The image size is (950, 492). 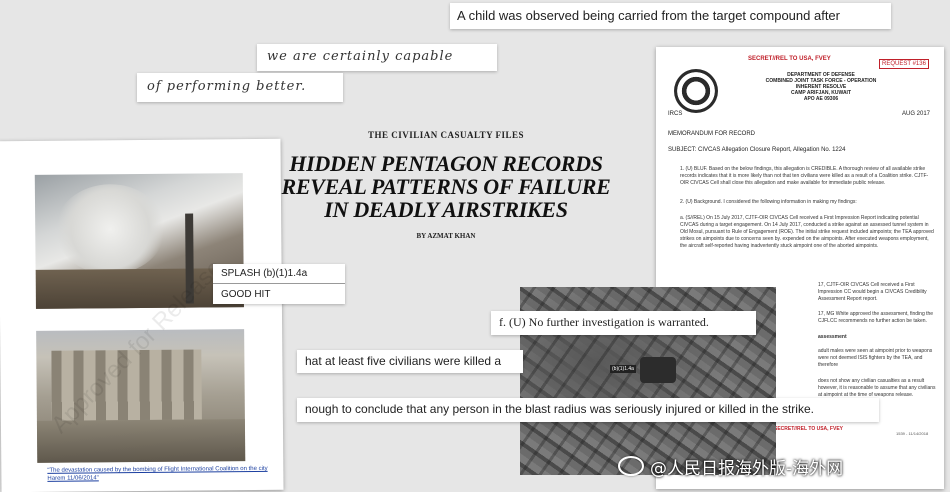 What do you see at coordinates (252, 182) in the screenshot?
I see `photo-stamp` at bounding box center [252, 182].